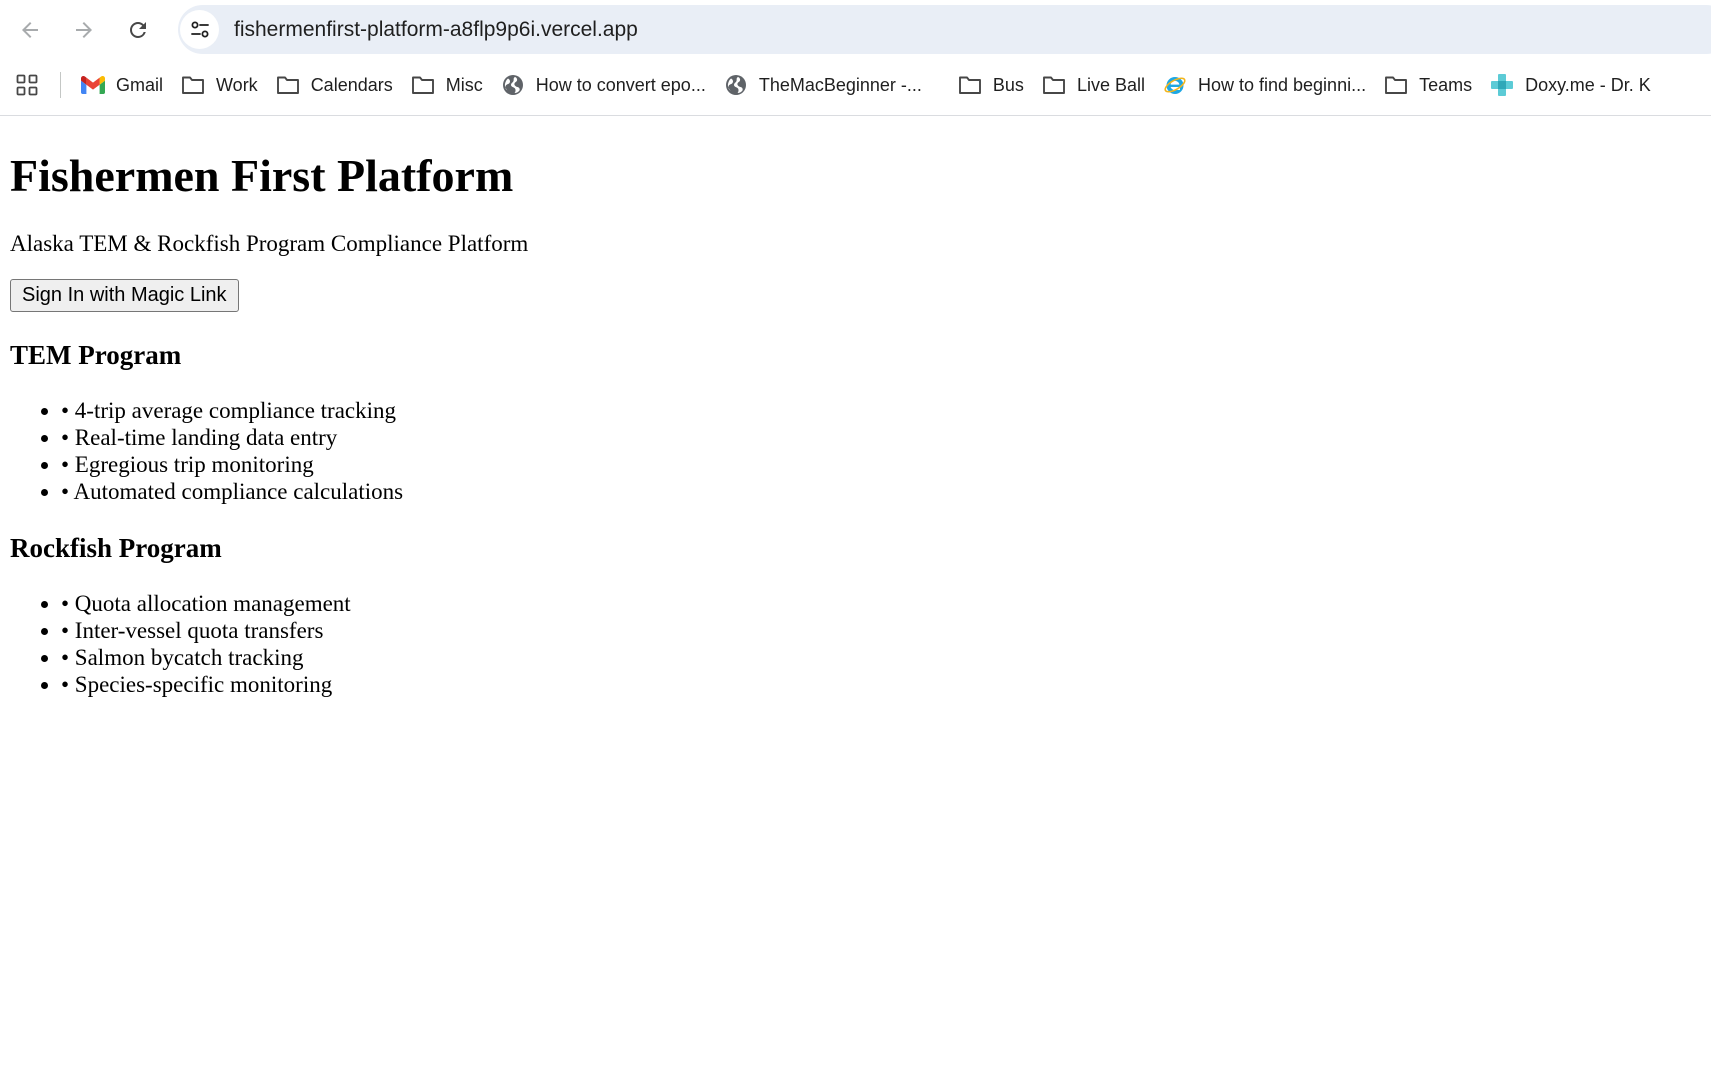  I want to click on bookmark-folder-bus: Bus, so click(992, 85).